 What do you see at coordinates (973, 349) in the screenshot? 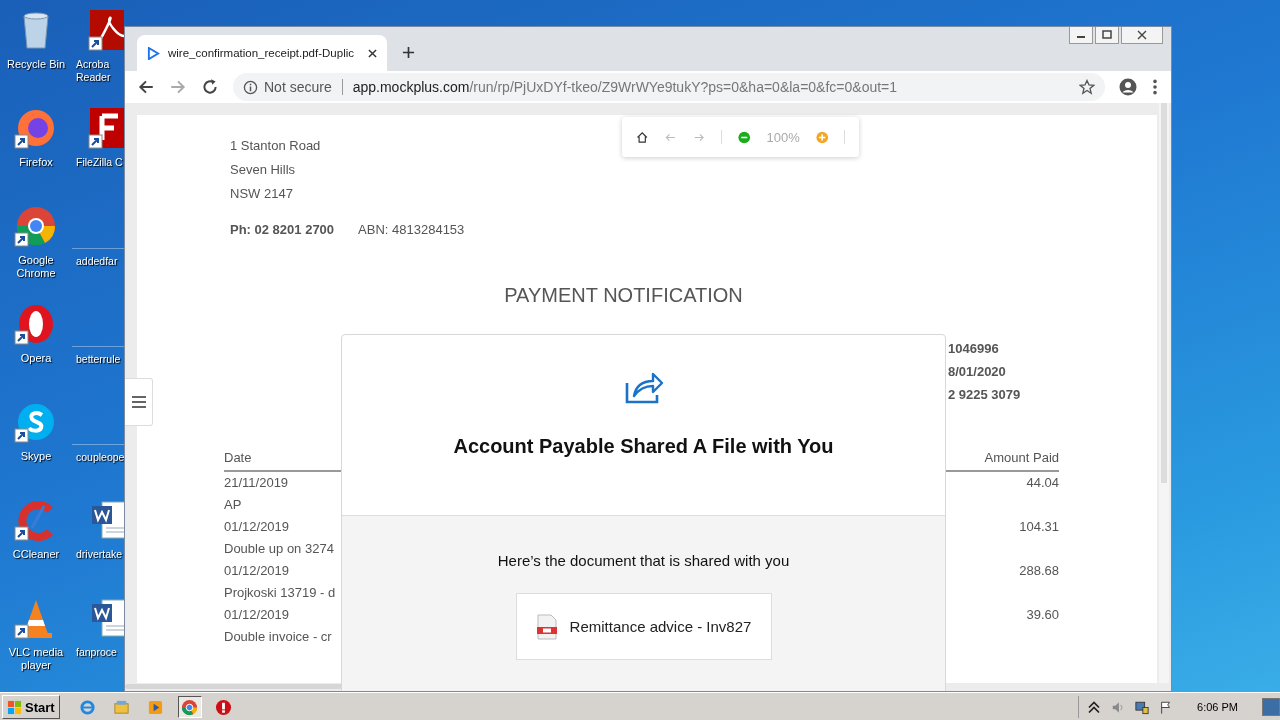
I see `detail-value: 1046996` at bounding box center [973, 349].